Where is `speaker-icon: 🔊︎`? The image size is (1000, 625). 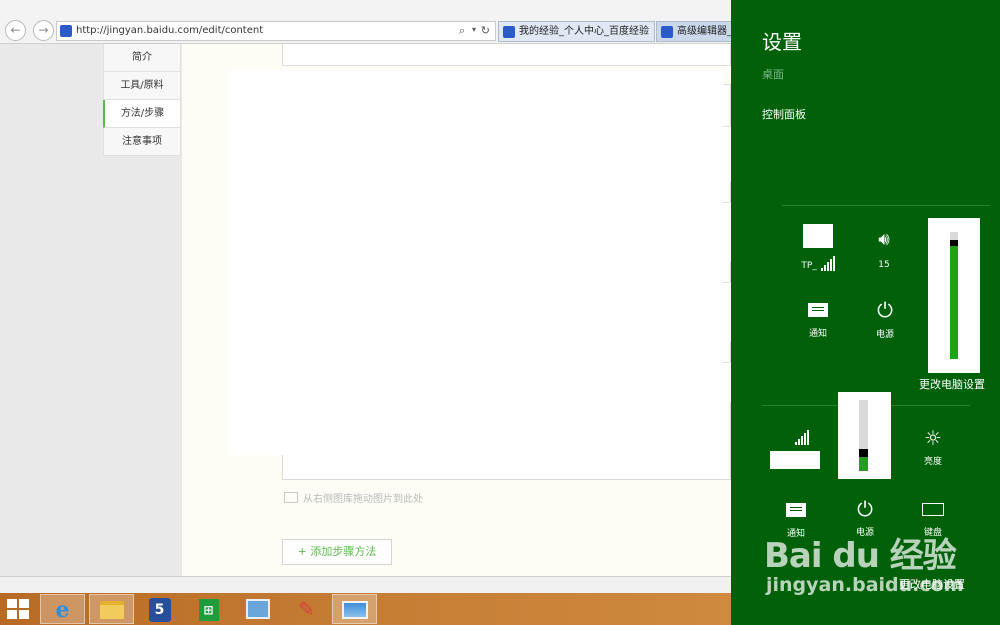
speaker-icon: 🔊︎ is located at coordinates (884, 239).